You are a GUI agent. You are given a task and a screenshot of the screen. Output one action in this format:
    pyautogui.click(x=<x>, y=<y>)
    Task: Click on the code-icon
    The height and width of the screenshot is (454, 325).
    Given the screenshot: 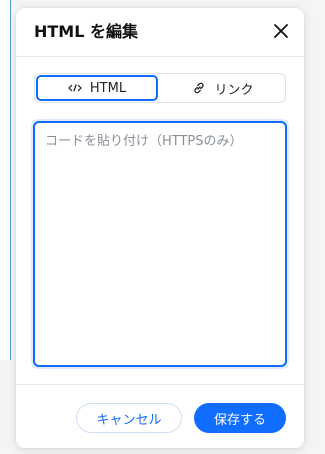 What is the action you would take?
    pyautogui.click(x=75, y=88)
    